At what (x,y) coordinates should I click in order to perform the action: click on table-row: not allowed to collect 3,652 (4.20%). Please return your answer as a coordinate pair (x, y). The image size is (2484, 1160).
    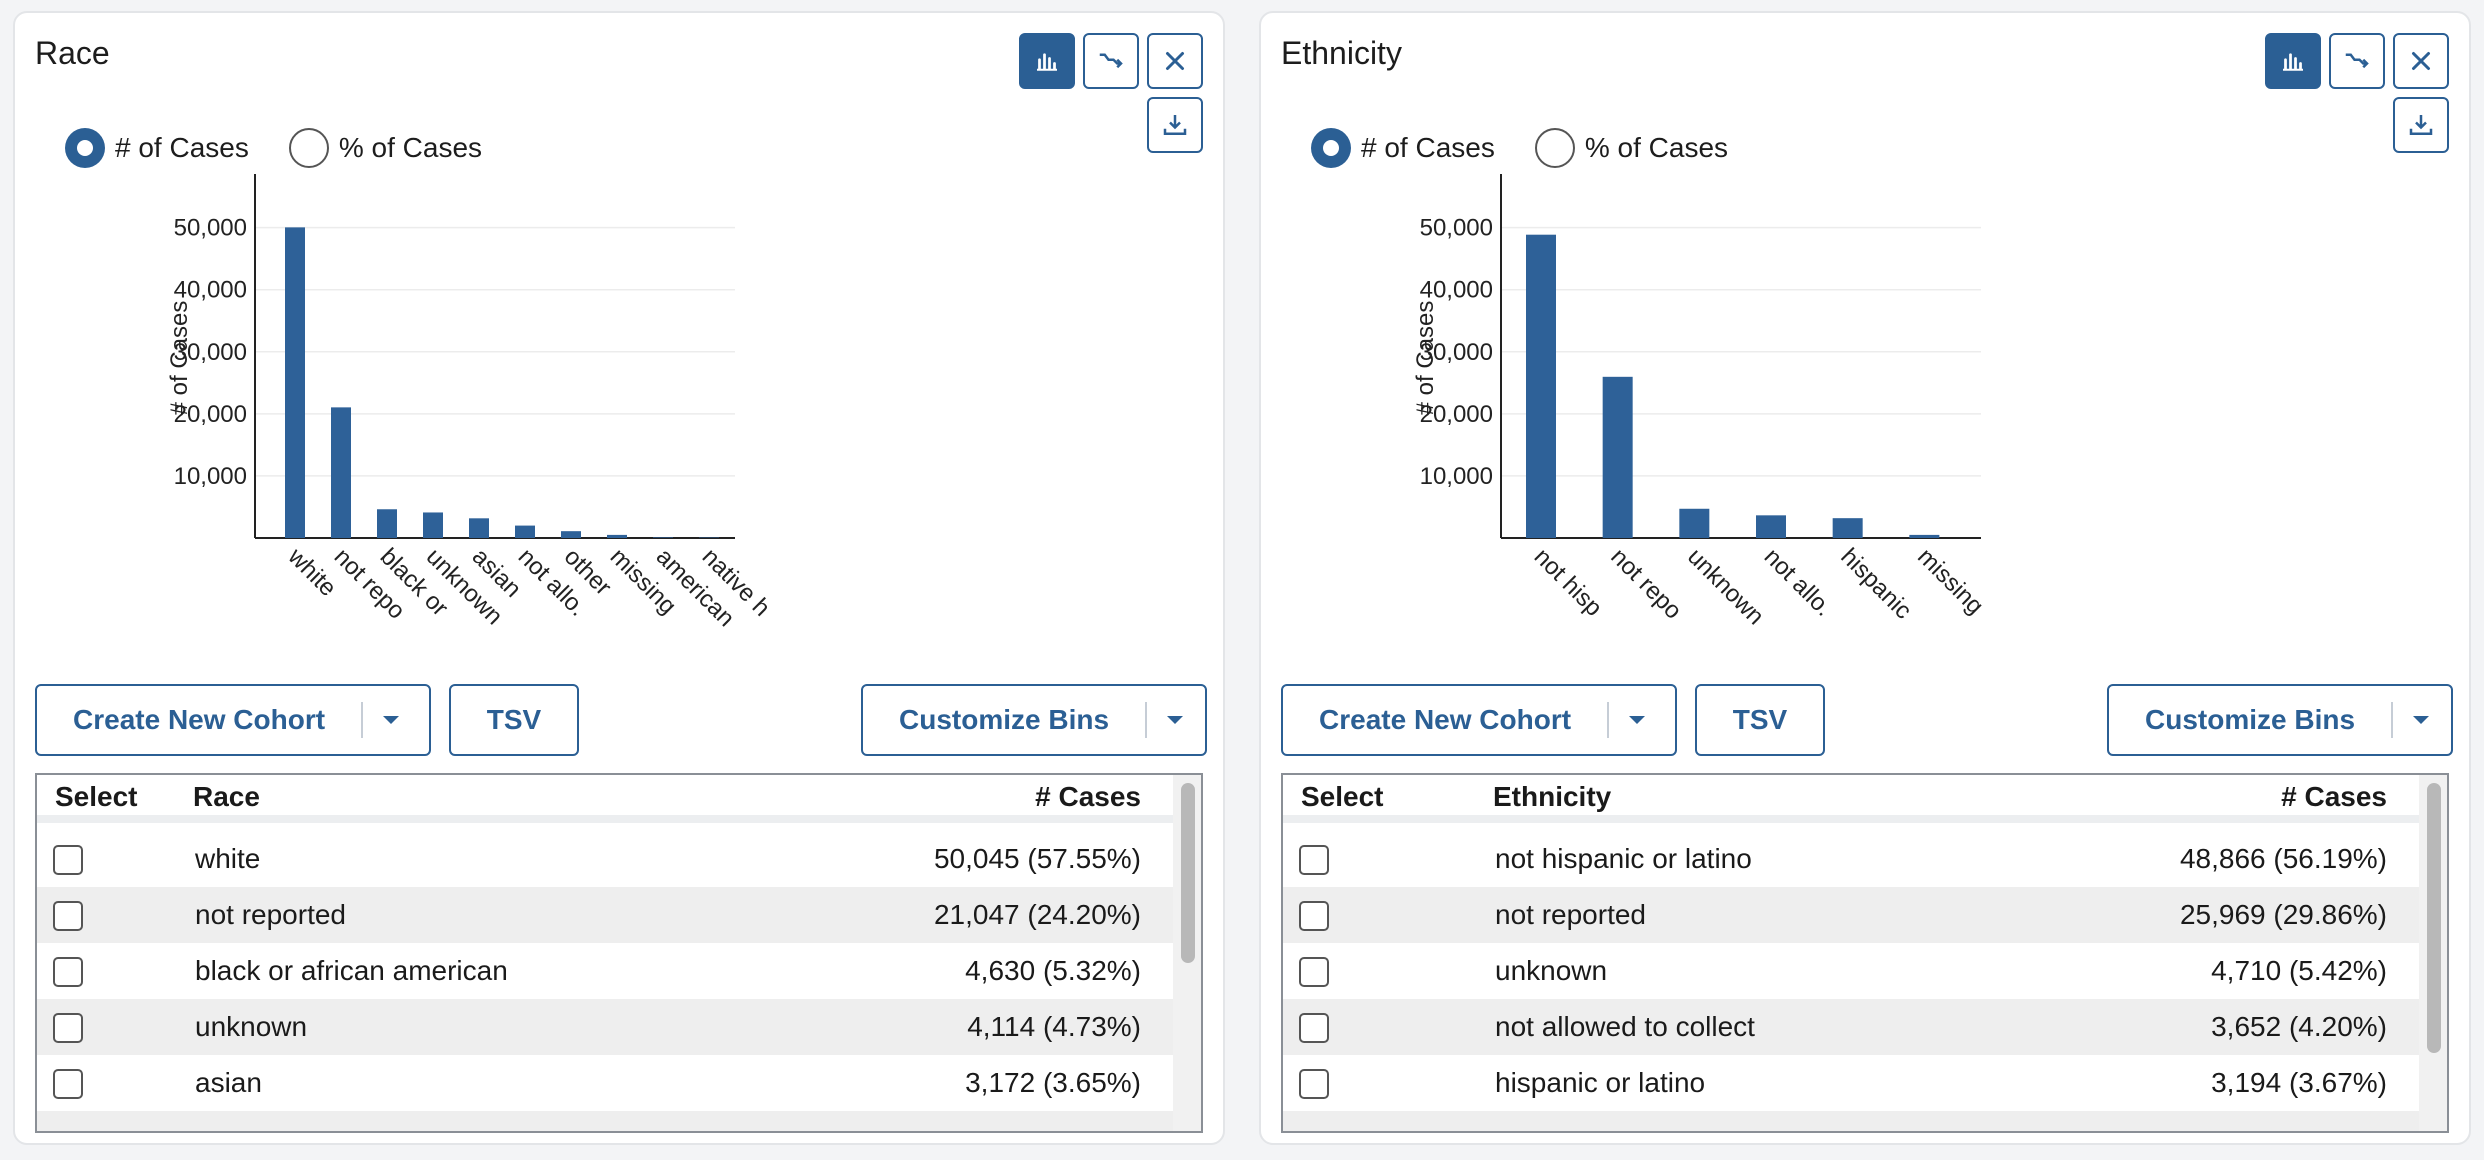
    Looking at the image, I should click on (1851, 1027).